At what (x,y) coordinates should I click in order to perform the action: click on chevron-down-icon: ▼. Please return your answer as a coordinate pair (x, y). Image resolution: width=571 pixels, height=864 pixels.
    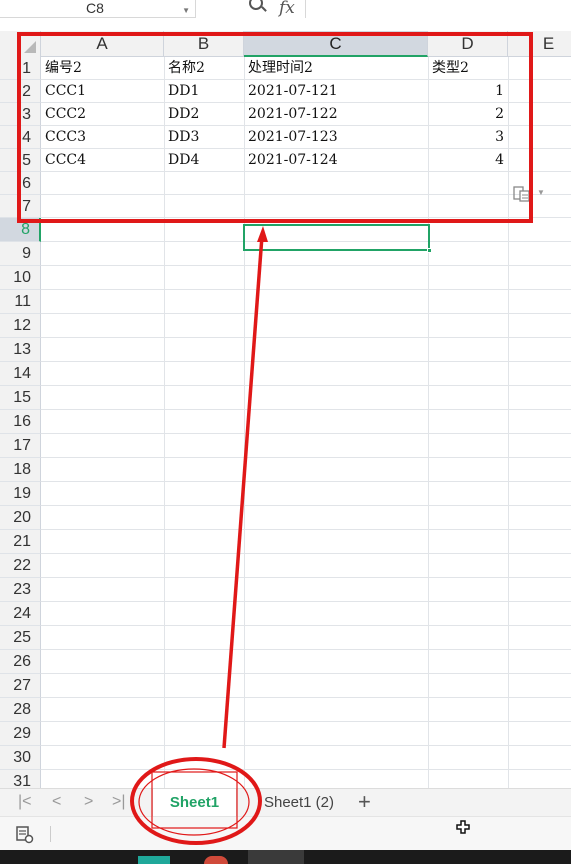
    Looking at the image, I should click on (186, 11).